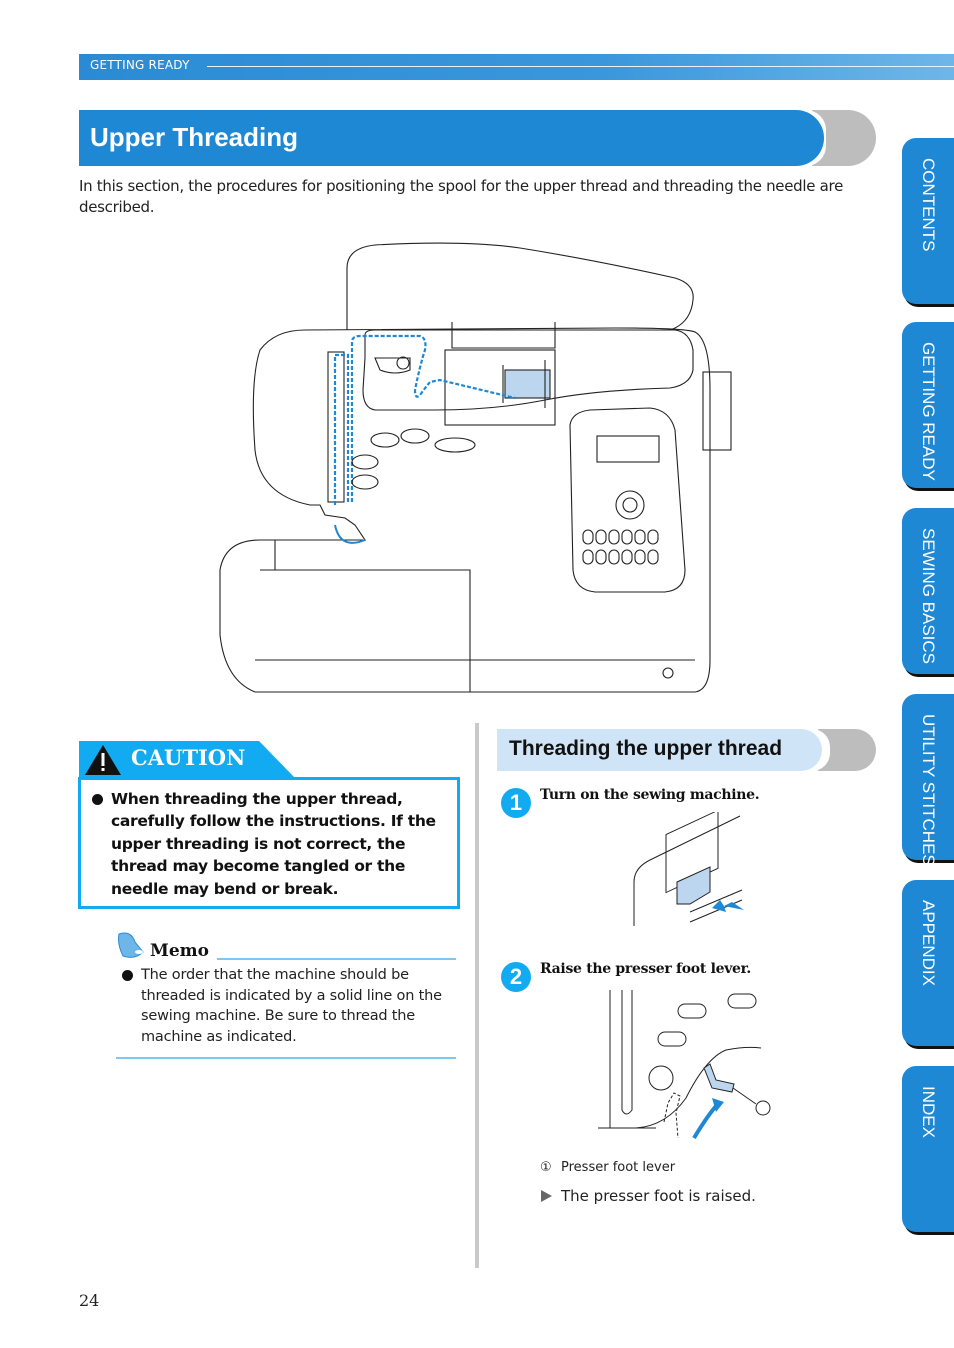 This screenshot has width=954, height=1348. I want to click on power-switch-illustration, so click(688, 869).